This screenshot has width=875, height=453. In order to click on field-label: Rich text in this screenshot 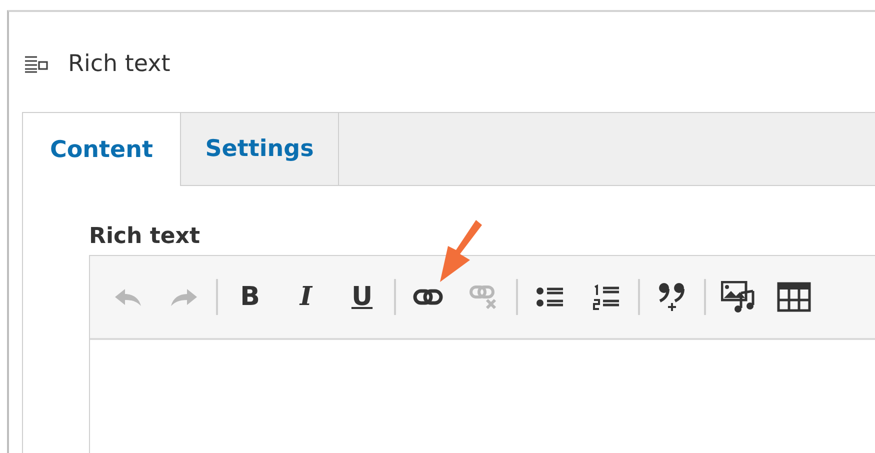, I will do `click(144, 236)`.